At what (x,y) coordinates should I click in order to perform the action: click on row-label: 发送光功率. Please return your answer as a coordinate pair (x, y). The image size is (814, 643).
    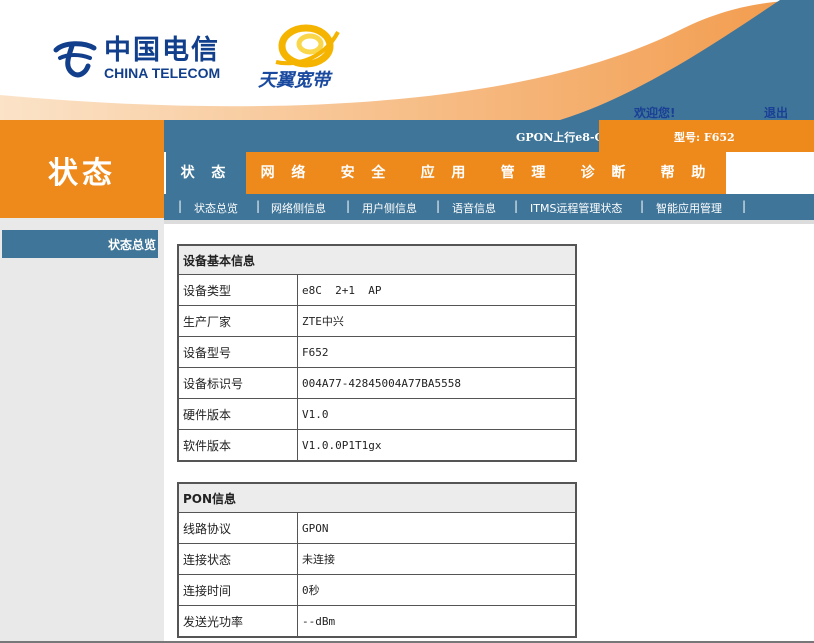
    Looking at the image, I should click on (237, 621).